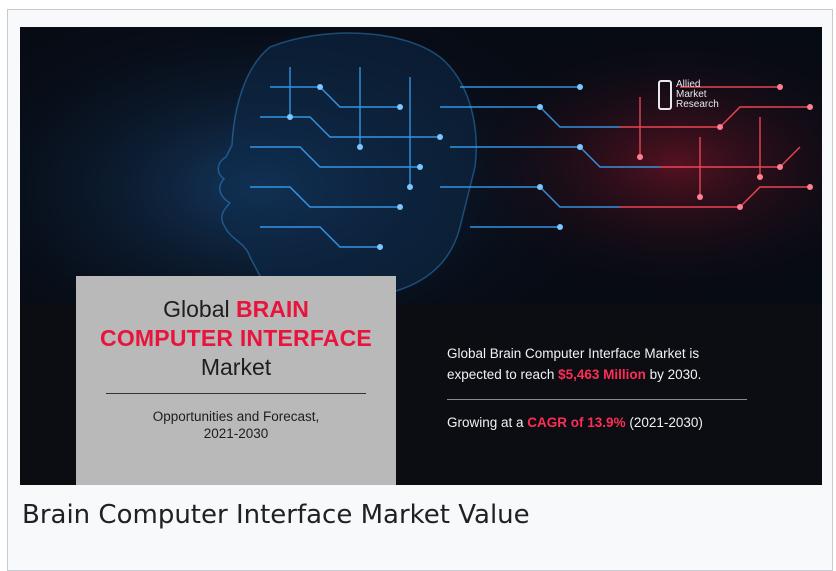  Describe the element at coordinates (236, 367) in the screenshot. I see `title-line-3: Market` at that location.